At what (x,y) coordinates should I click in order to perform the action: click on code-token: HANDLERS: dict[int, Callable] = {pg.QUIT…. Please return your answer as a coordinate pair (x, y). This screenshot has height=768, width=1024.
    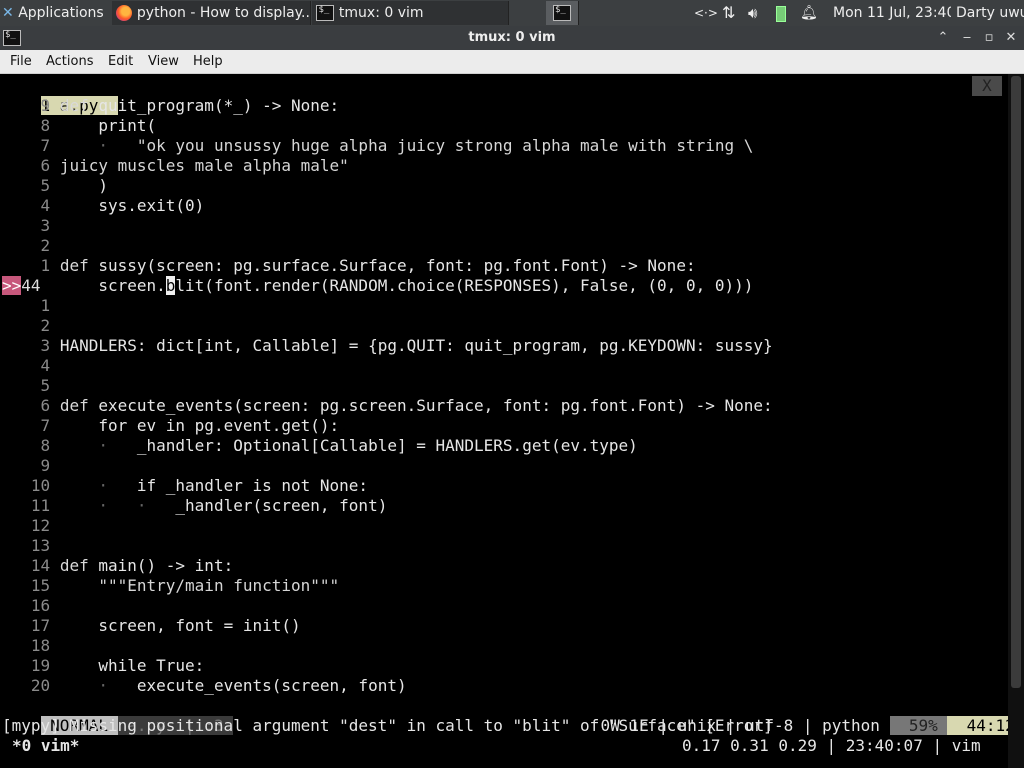
    Looking at the image, I should click on (416, 345).